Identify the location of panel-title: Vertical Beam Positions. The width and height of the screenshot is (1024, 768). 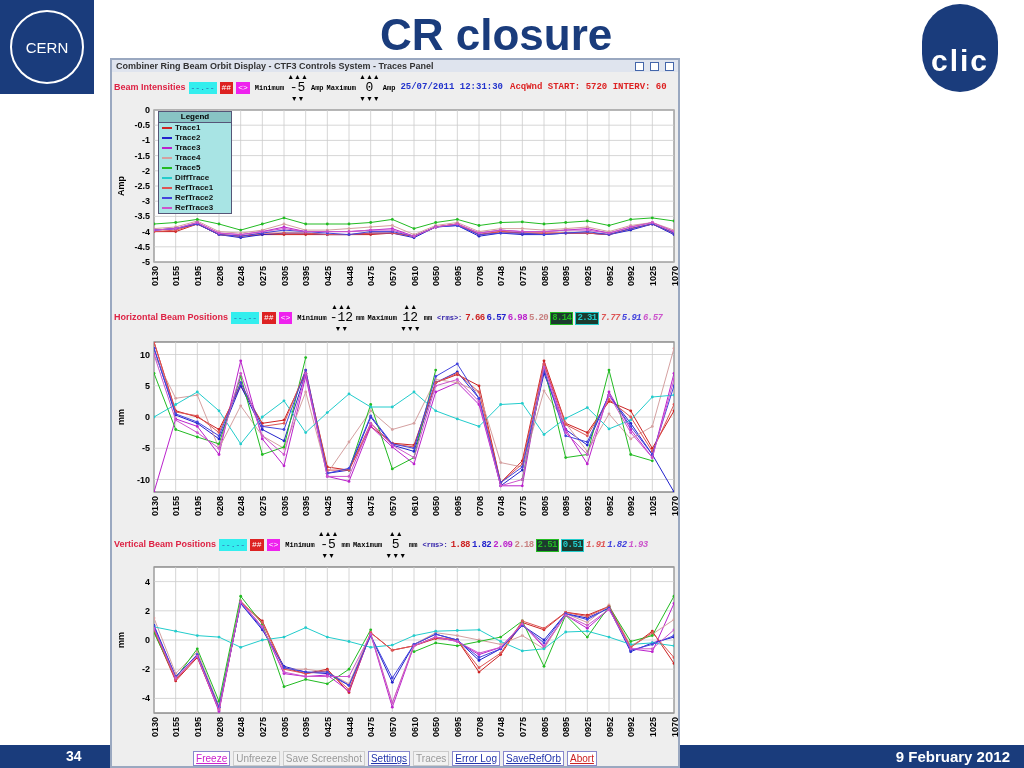
(165, 545).